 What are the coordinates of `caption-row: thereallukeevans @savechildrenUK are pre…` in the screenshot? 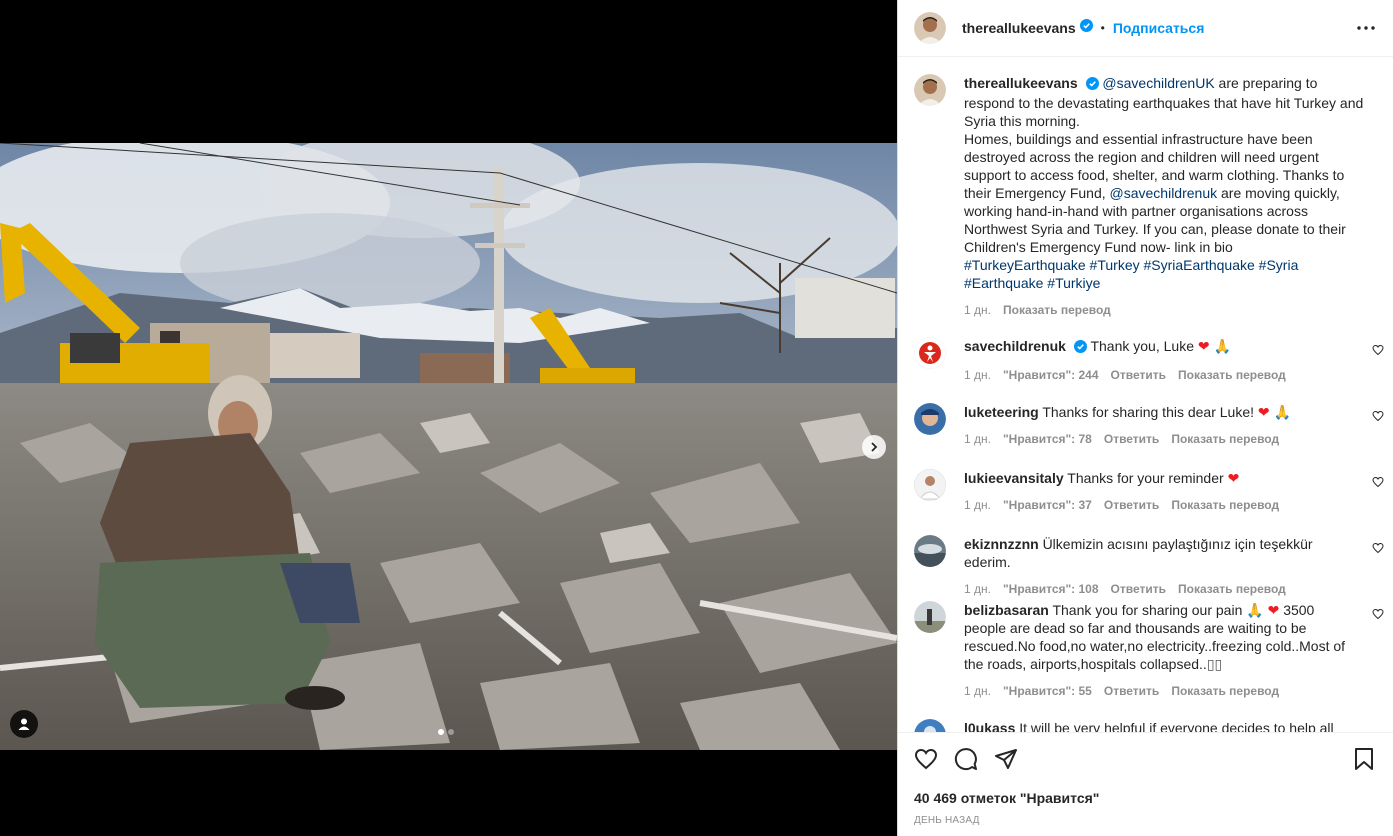 It's located at (1149, 196).